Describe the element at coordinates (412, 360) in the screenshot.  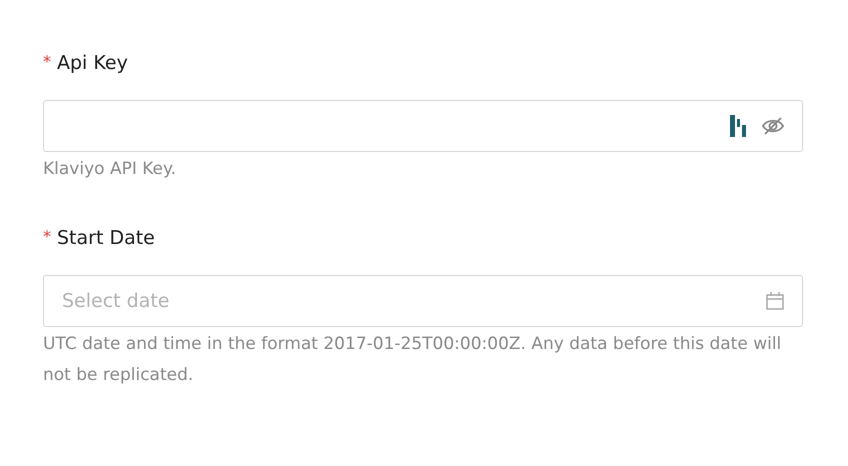
I see `help-text: UTC date and time in the format 2017-01-25T00:00:00Z. Any data before this date will not be replicated.` at that location.